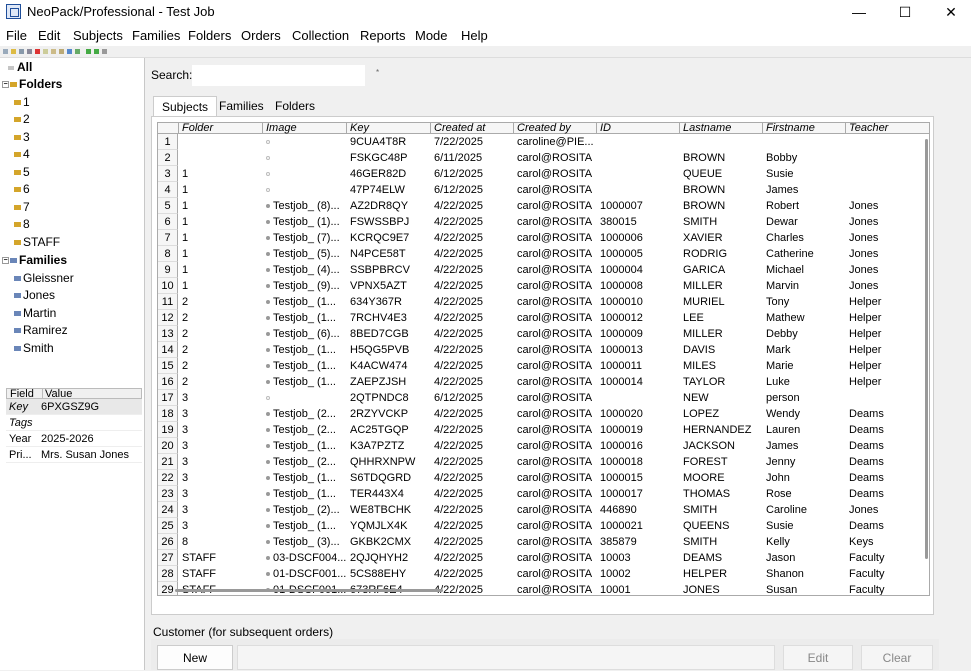  I want to click on row-number: 2, so click(168, 158).